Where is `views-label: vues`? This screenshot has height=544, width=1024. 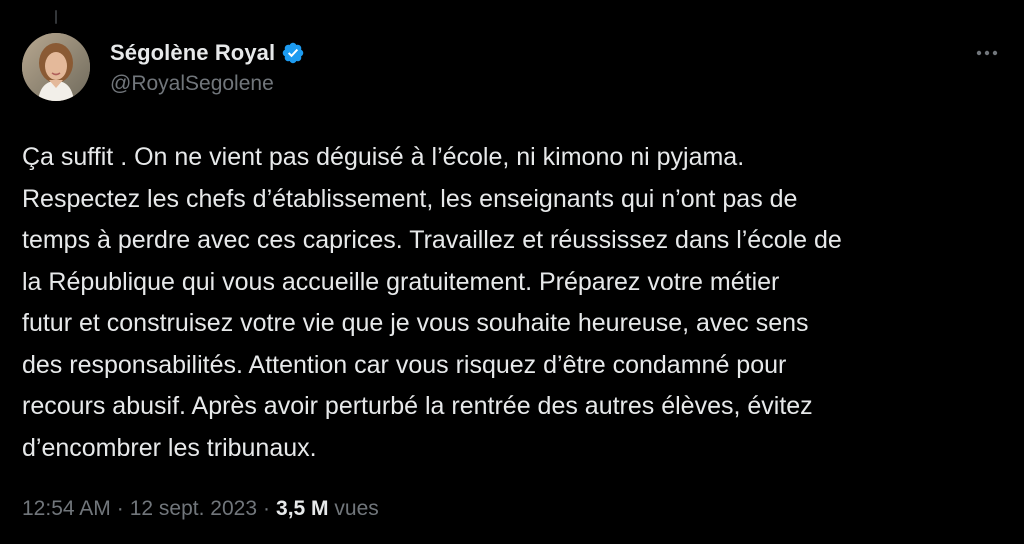 views-label: vues is located at coordinates (356, 508).